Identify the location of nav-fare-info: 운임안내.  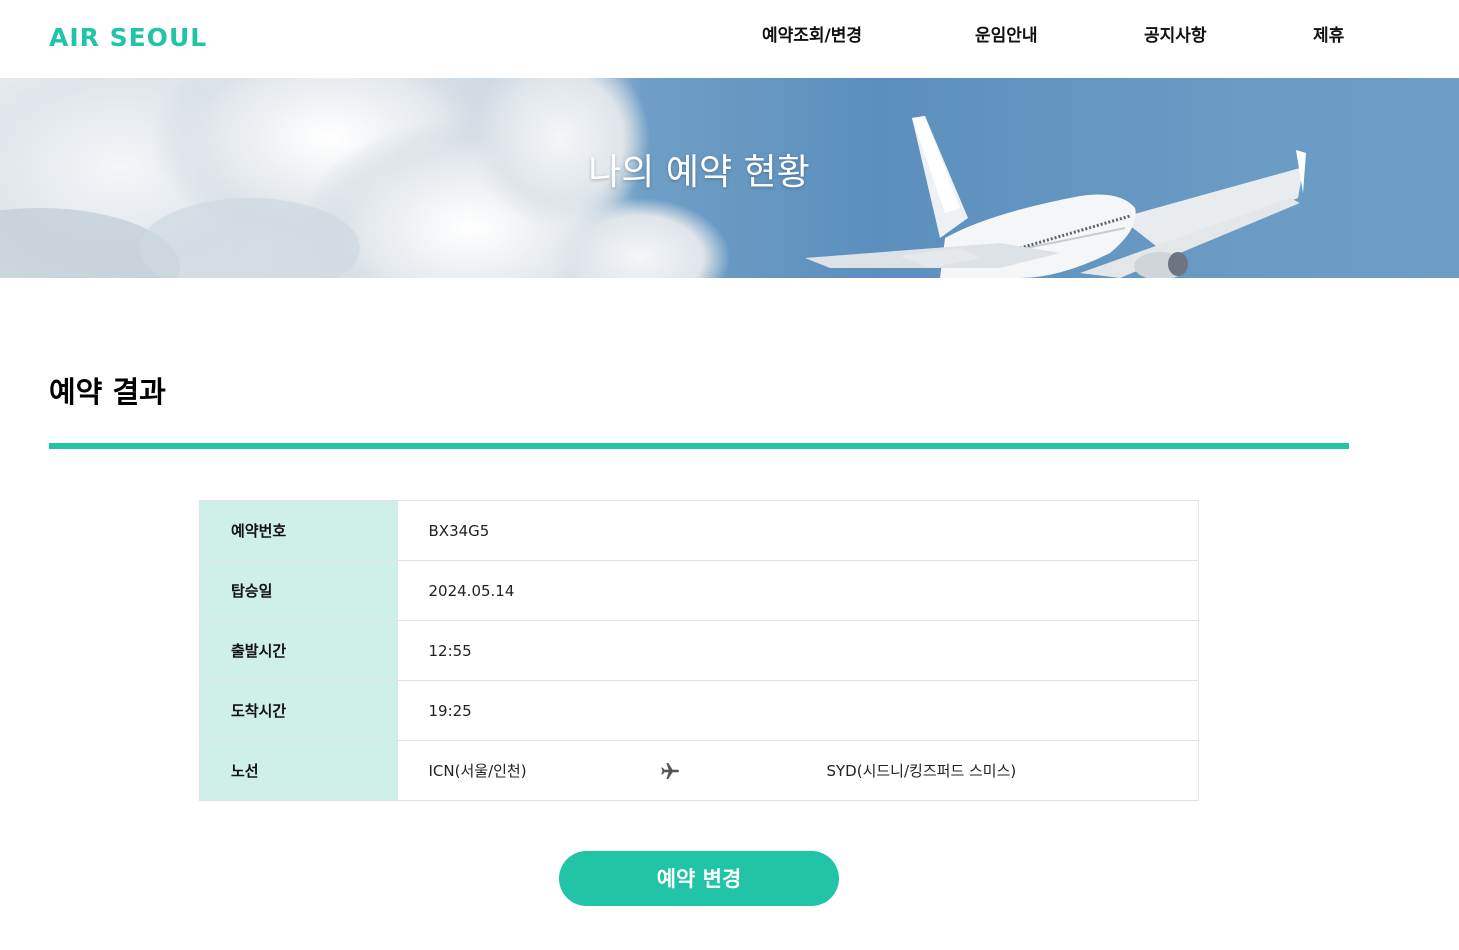
(1006, 36).